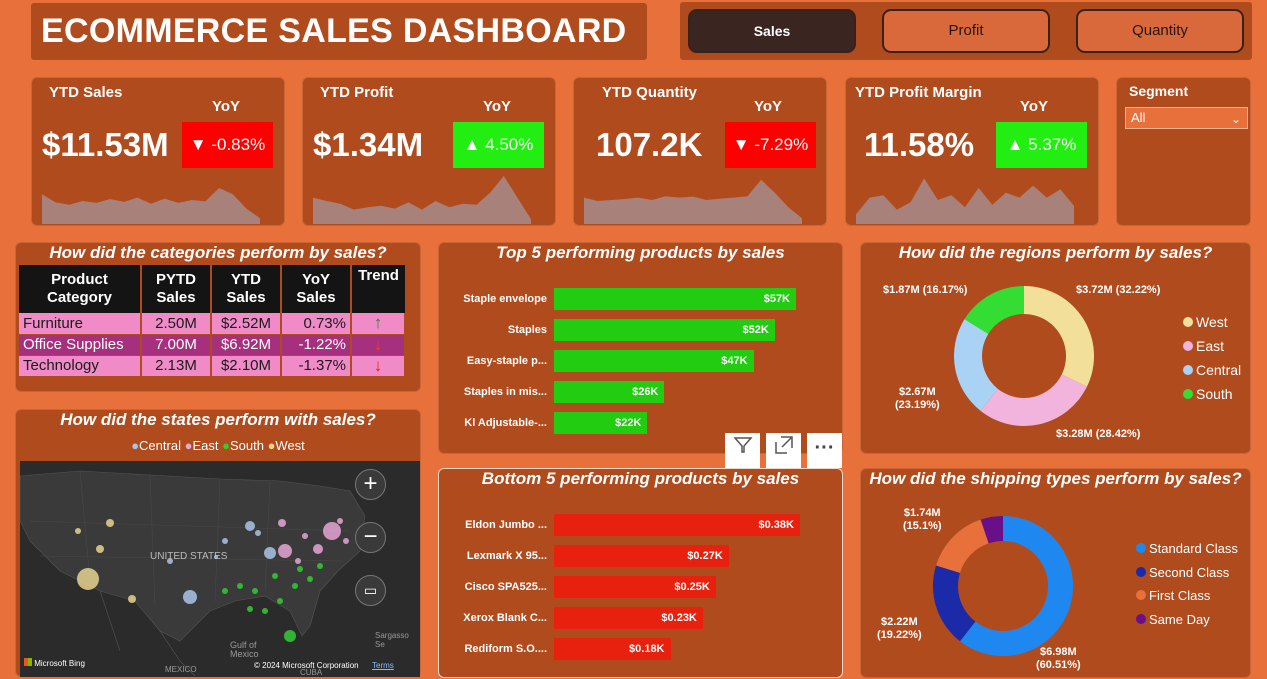 Image resolution: width=1267 pixels, height=679 pixels. What do you see at coordinates (899, 628) in the screenshot?
I see `shipping-label-second: $2.22M (19.22%)` at bounding box center [899, 628].